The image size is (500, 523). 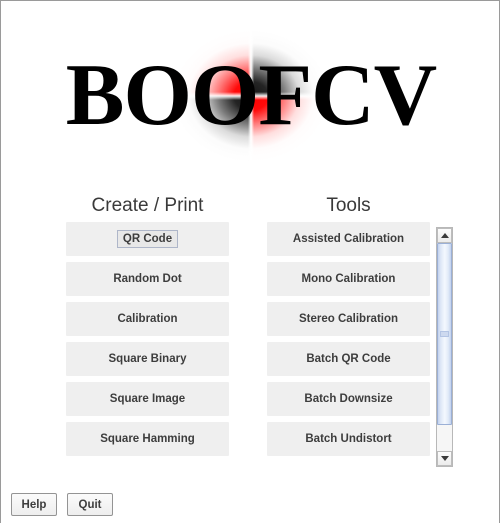 What do you see at coordinates (147, 205) in the screenshot?
I see `column-title-create-print: Create / Print` at bounding box center [147, 205].